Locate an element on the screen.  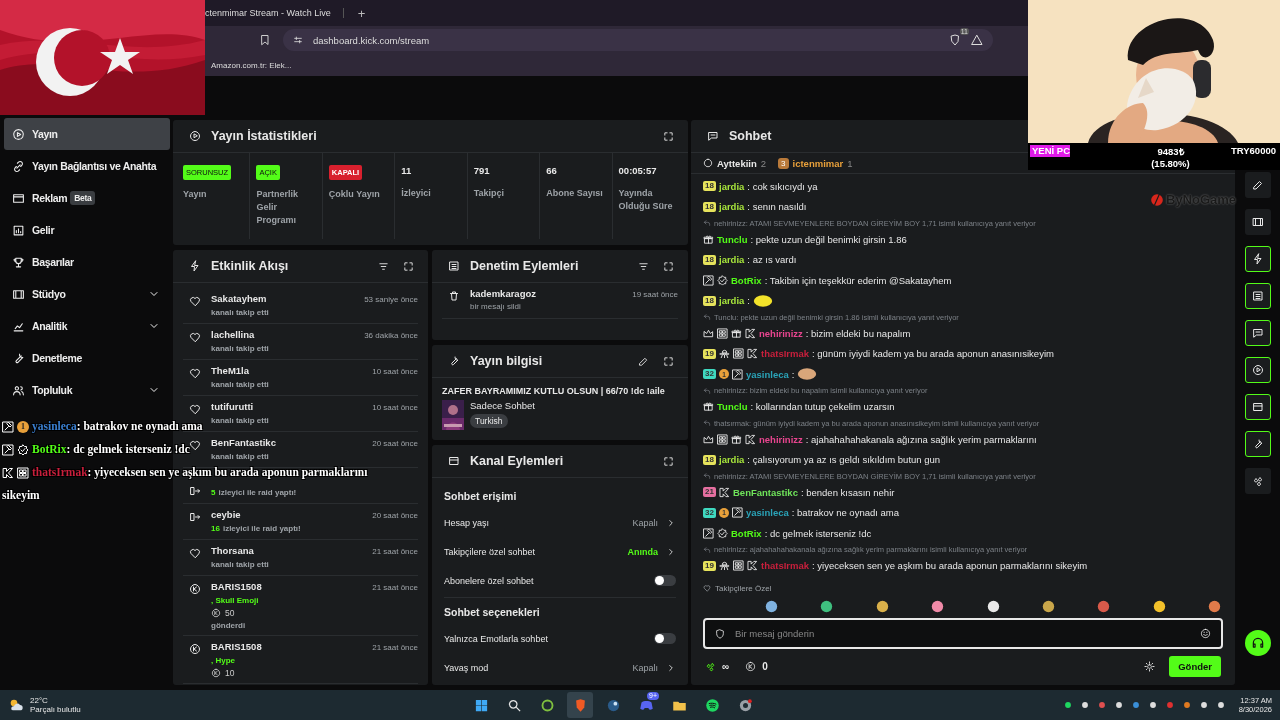
send-button: Gönder is located at coordinates (1195, 666).